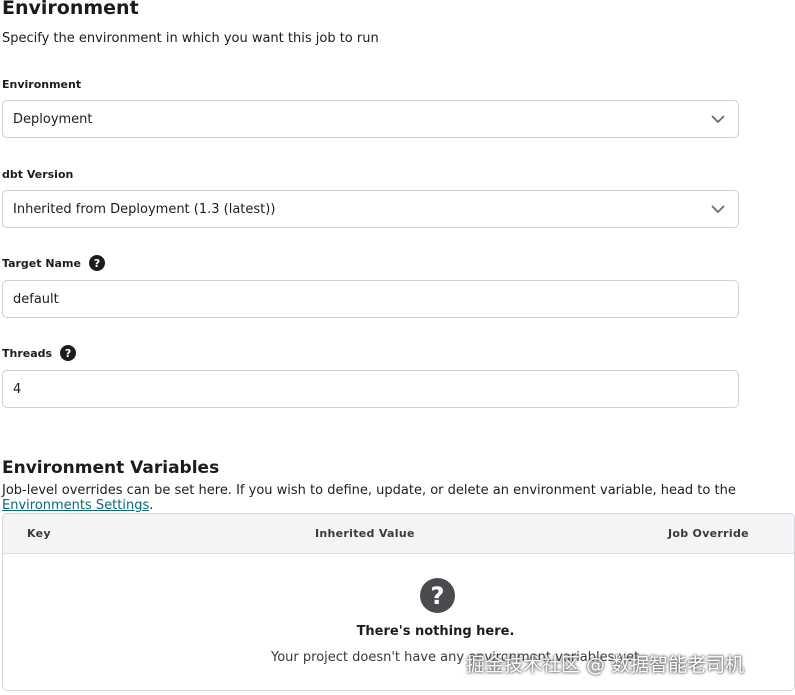 The height and width of the screenshot is (695, 795). I want to click on environment-label-text: Environment, so click(42, 84).